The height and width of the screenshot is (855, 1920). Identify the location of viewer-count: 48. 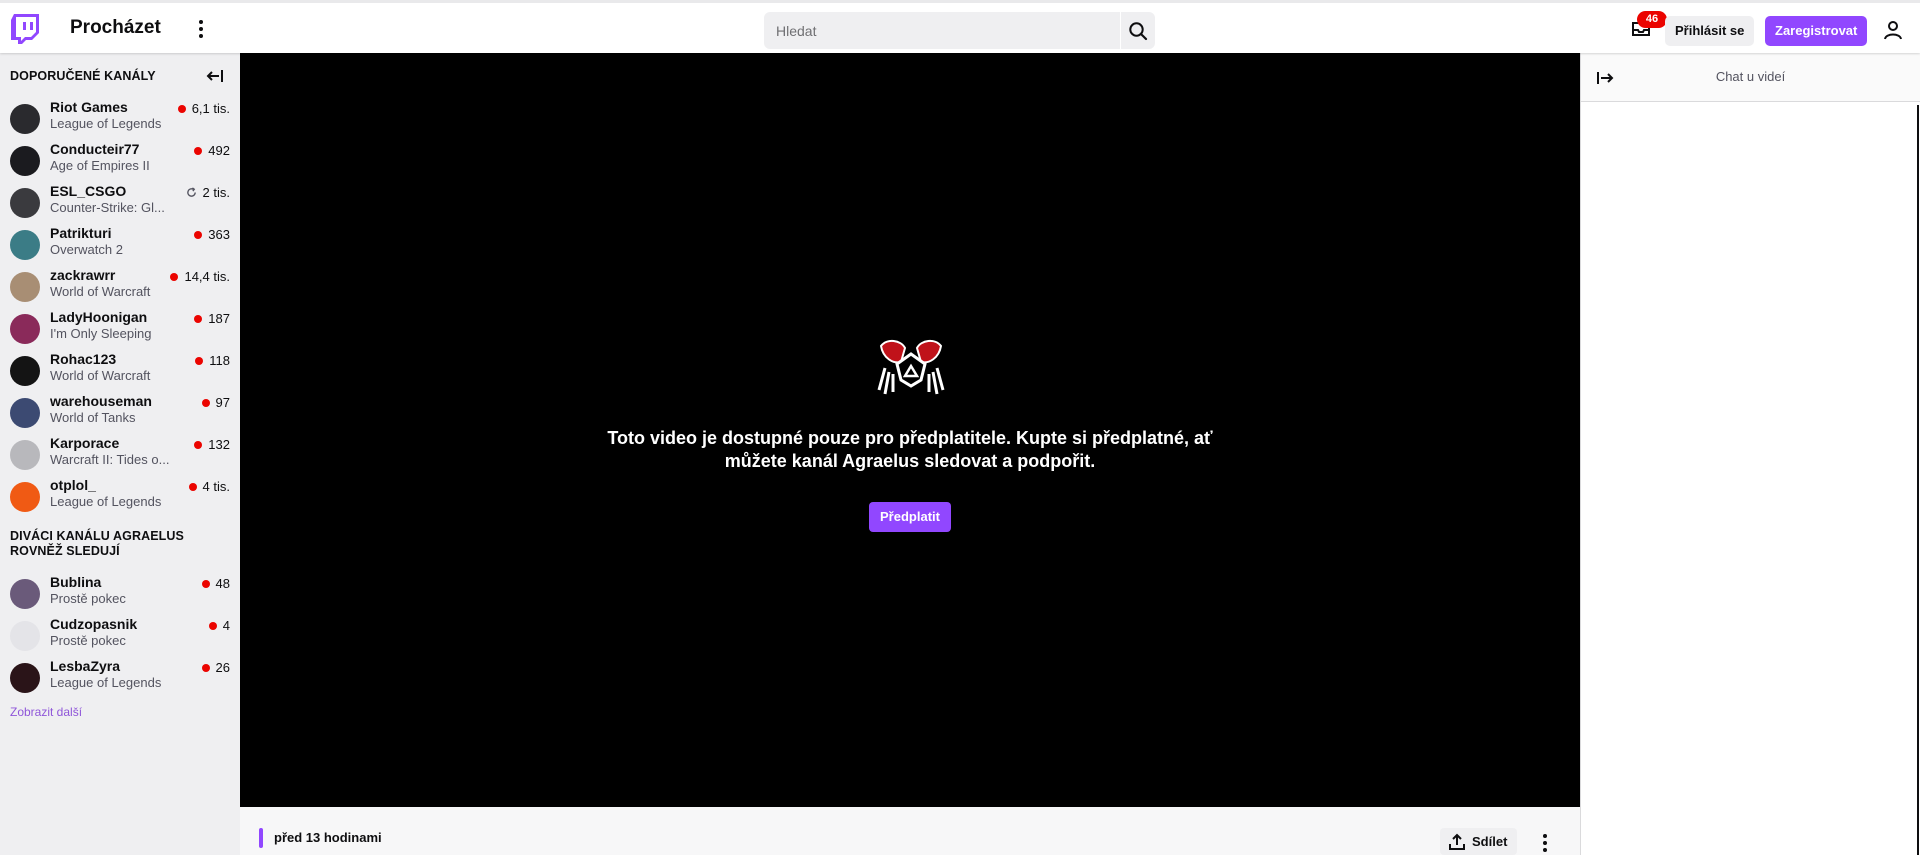
(215, 583).